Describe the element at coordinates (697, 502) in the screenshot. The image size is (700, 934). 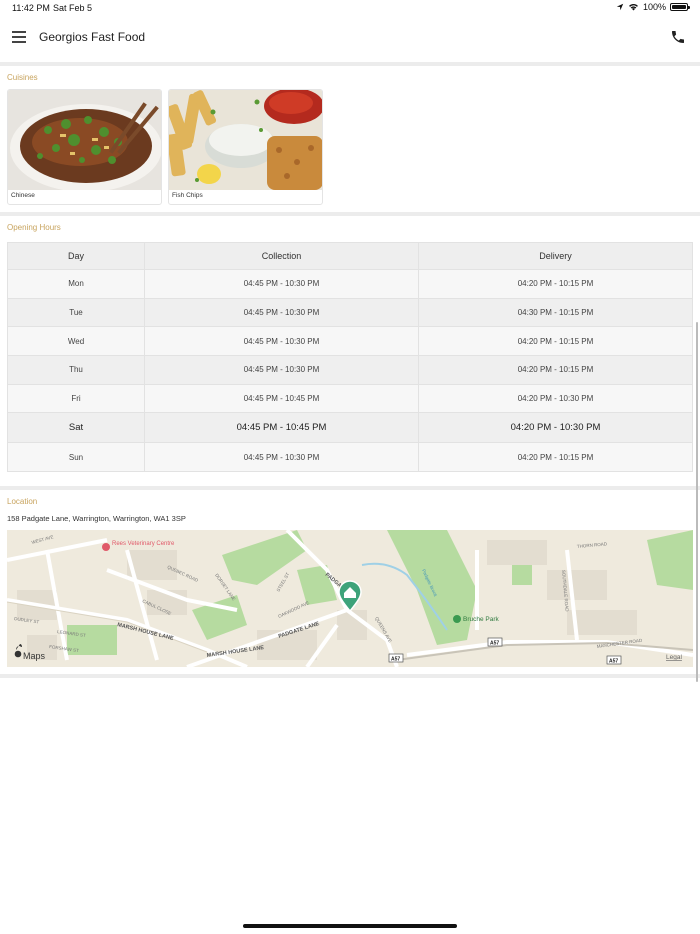
I see `scrollbar` at that location.